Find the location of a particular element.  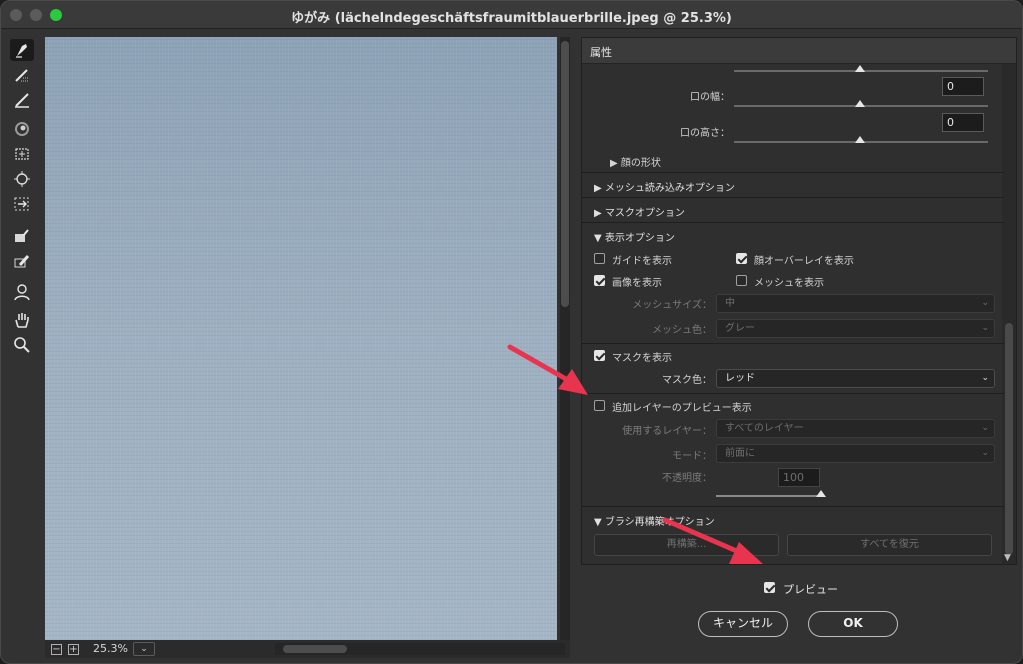

load-mesh-label: ▶ メッシュ読み込みオプション is located at coordinates (664, 188).